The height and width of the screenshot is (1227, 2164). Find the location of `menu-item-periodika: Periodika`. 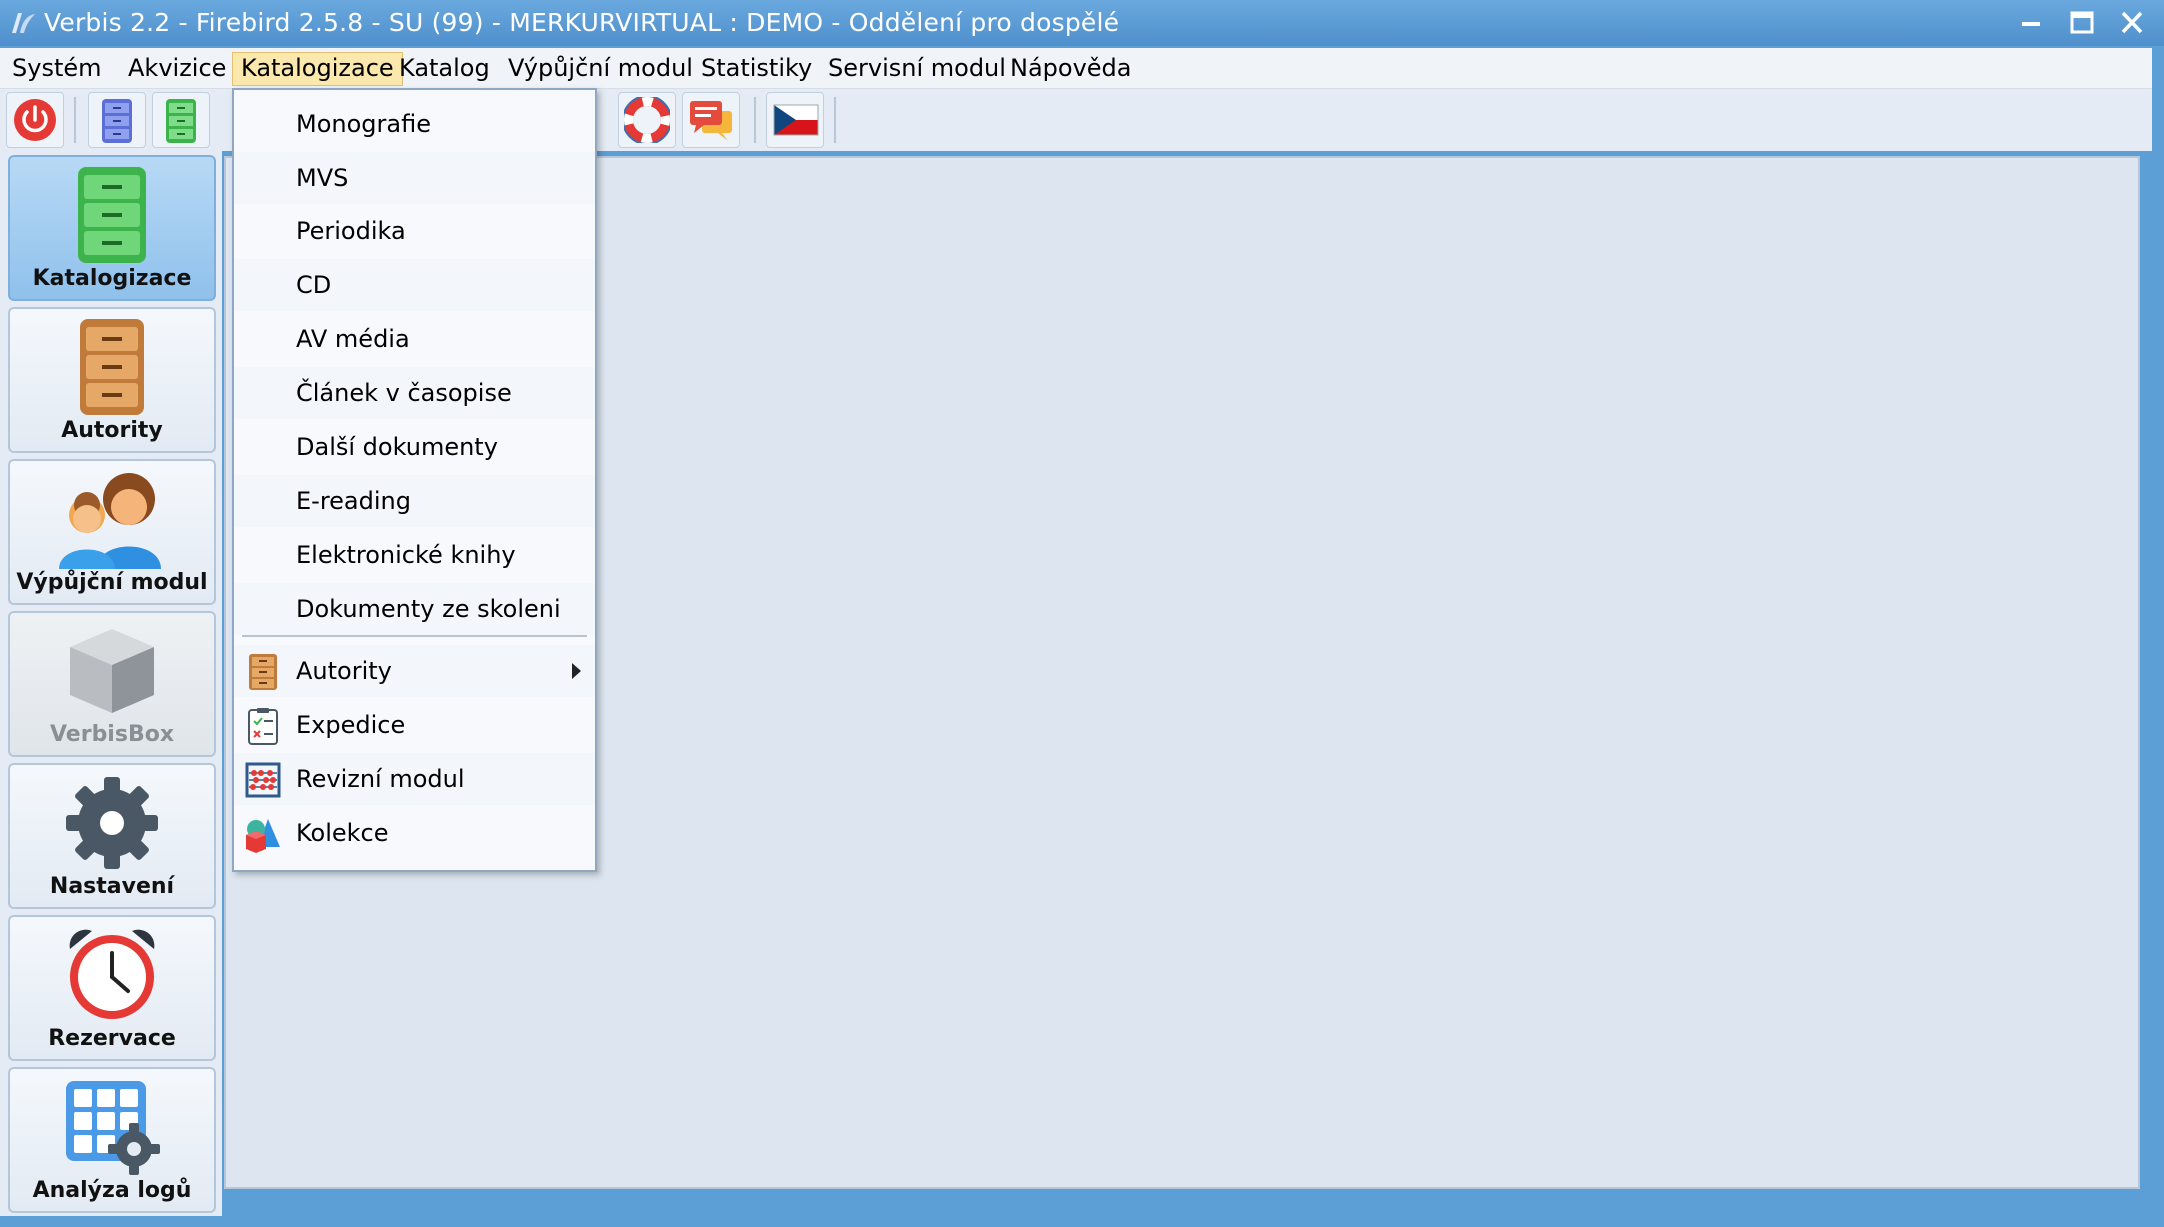

menu-item-periodika: Periodika is located at coordinates (414, 231).